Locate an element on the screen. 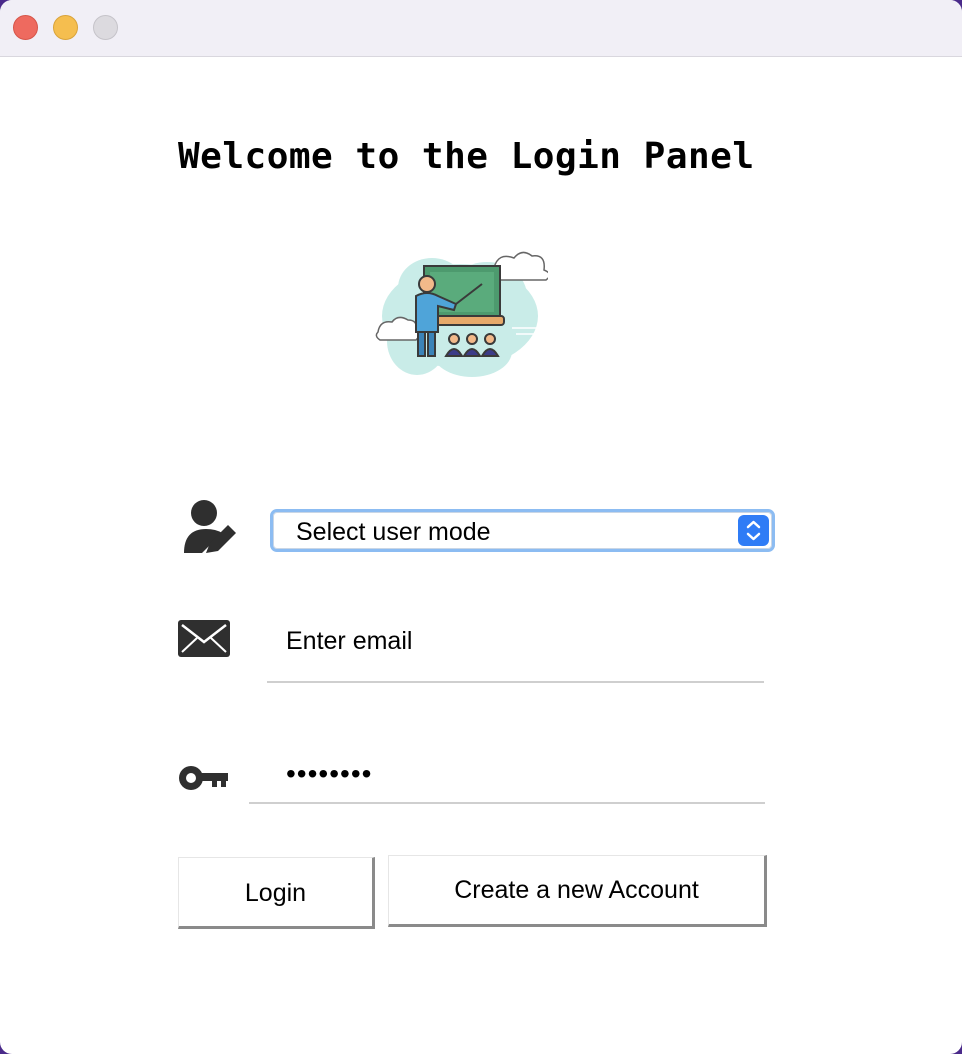 Image resolution: width=962 pixels, height=1054 pixels. password-field-underline is located at coordinates (507, 803).